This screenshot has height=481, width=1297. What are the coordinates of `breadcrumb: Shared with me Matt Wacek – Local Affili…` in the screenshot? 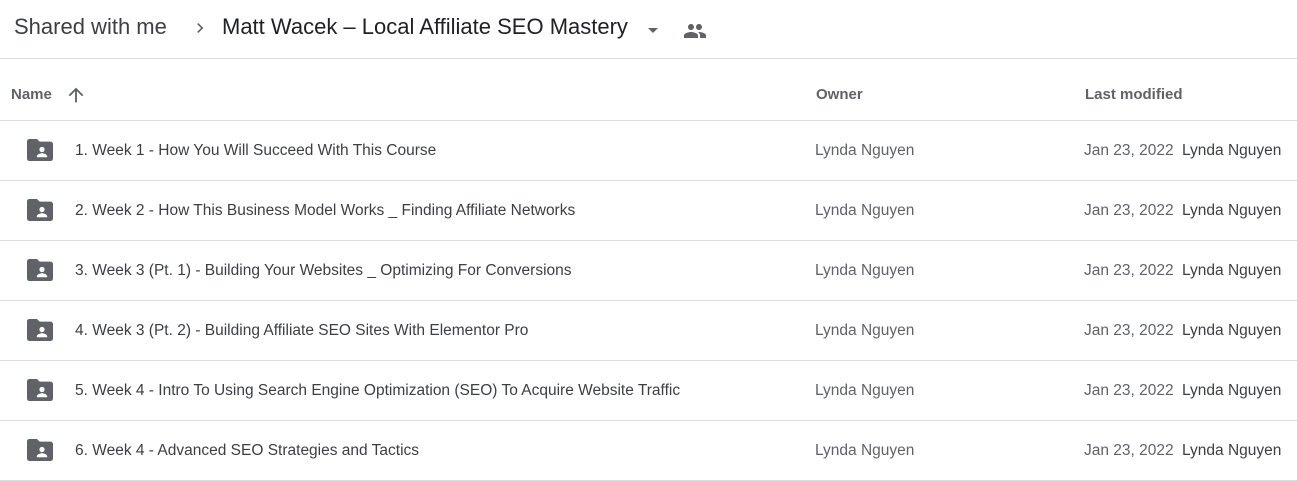 It's located at (648, 29).